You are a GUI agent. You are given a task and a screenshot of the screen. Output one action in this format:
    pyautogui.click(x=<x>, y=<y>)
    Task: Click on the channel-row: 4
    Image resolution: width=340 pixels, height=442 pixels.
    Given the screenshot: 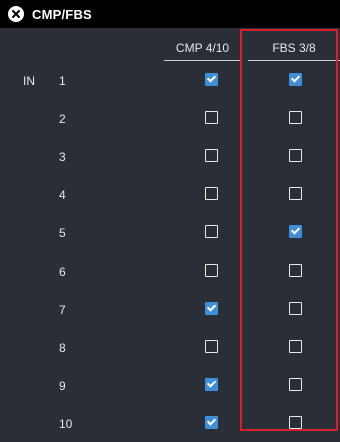 What is the action you would take?
    pyautogui.click(x=170, y=195)
    